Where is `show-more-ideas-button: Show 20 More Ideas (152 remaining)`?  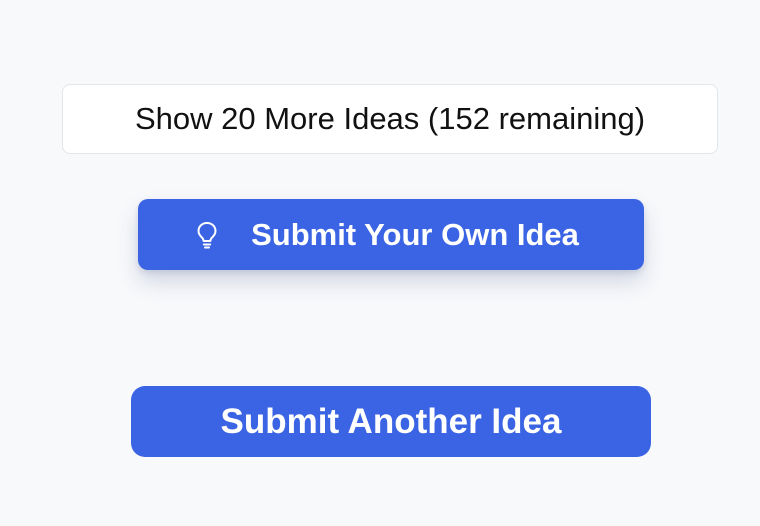 show-more-ideas-button: Show 20 More Ideas (152 remaining) is located at coordinates (390, 119).